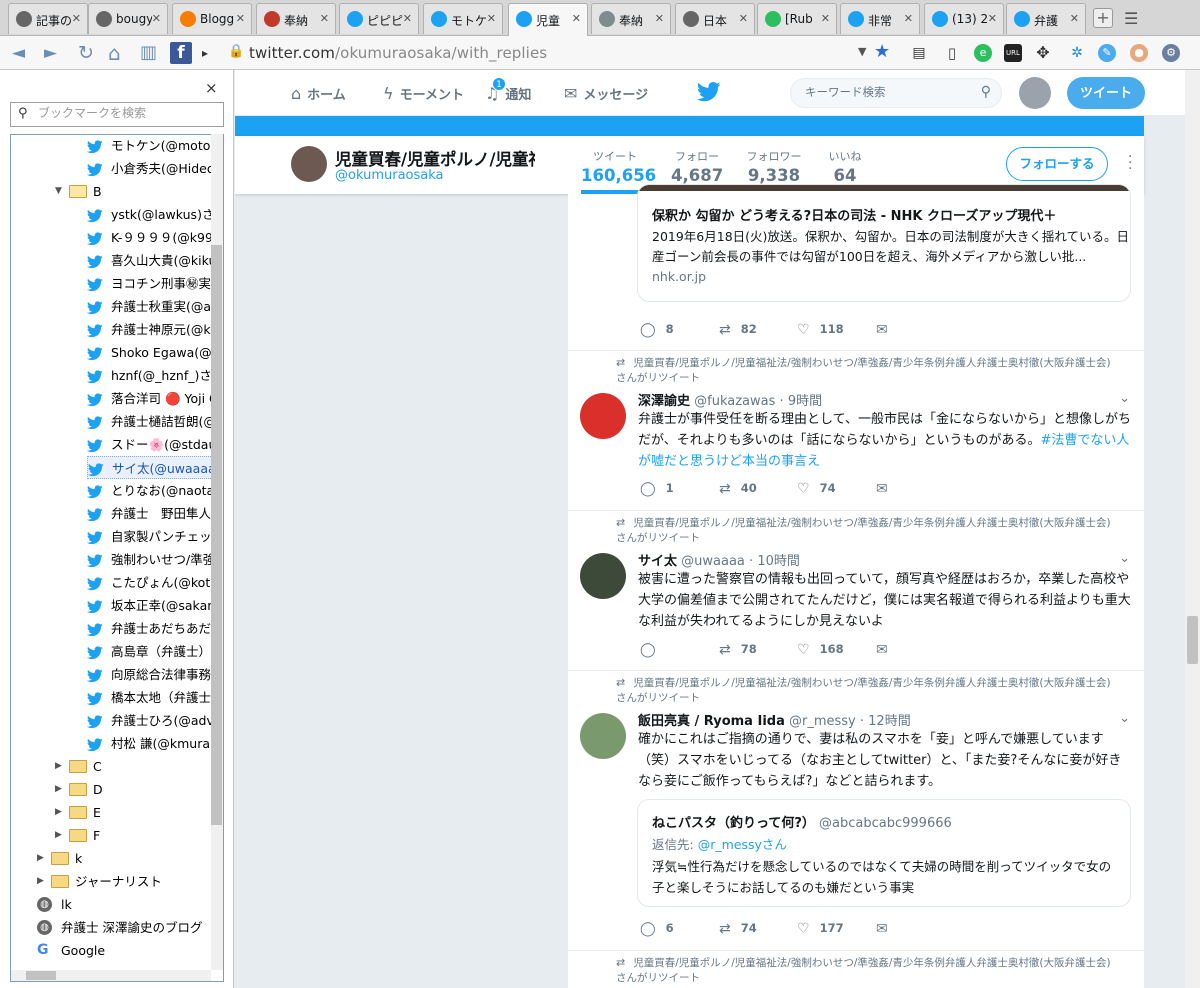 The height and width of the screenshot is (988, 1200). Describe the element at coordinates (802, 821) in the screenshot. I see `quoted-author: ねこパスタ（釣りって何?） @abcabcabc999666` at that location.